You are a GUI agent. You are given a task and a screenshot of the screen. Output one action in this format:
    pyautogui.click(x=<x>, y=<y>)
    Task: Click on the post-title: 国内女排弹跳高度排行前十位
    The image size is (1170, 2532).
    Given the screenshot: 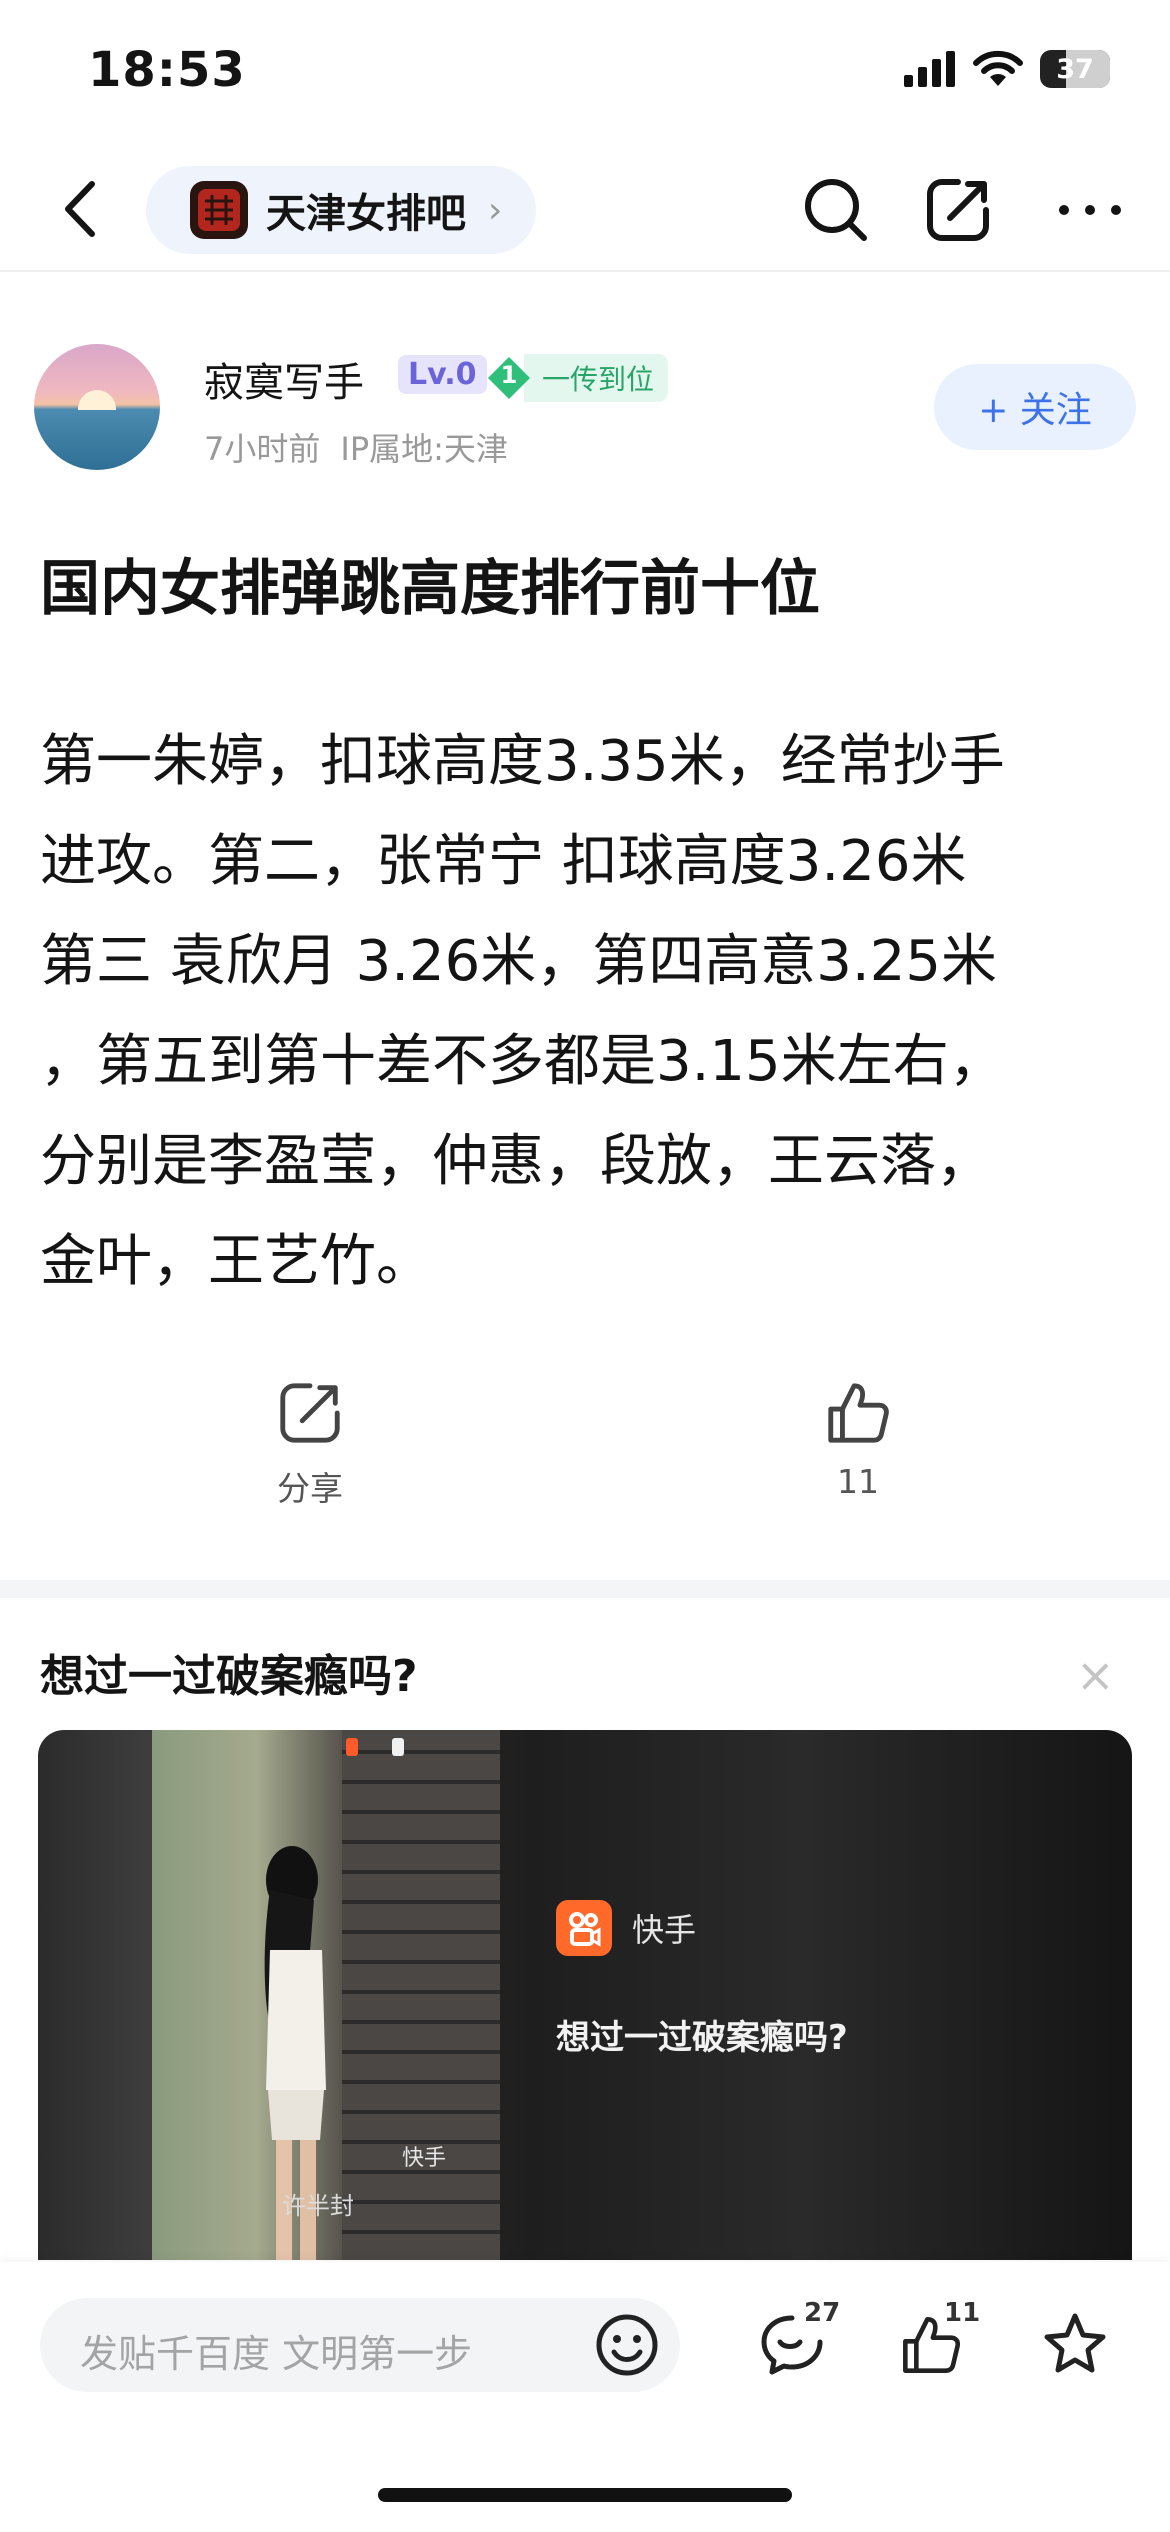 What is the action you would take?
    pyautogui.click(x=430, y=589)
    